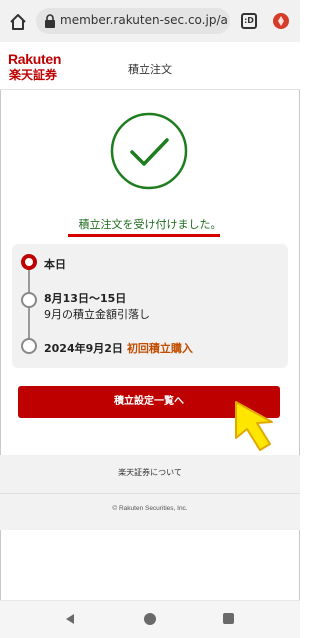 The image size is (320, 638). I want to click on page-title: 積立注文, so click(150, 69).